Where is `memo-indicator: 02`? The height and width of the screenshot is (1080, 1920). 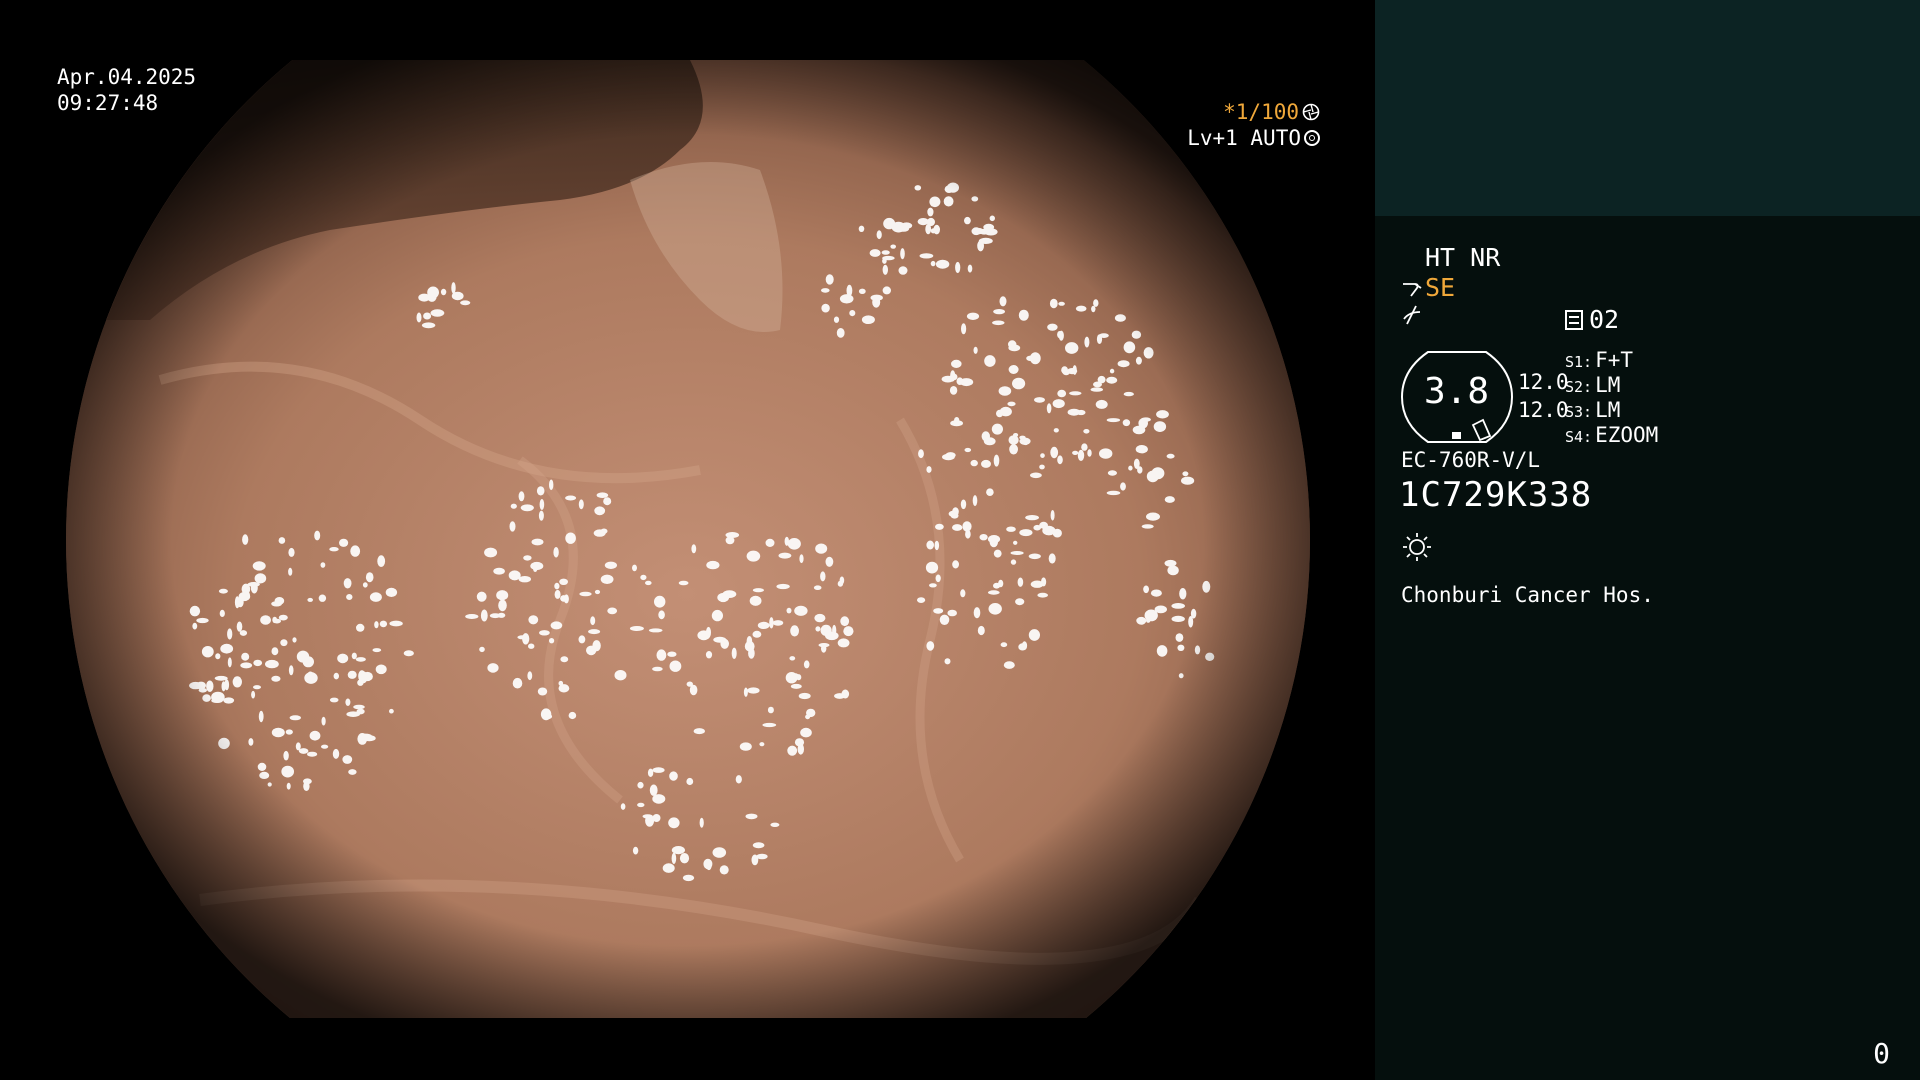 memo-indicator: 02 is located at coordinates (1592, 319).